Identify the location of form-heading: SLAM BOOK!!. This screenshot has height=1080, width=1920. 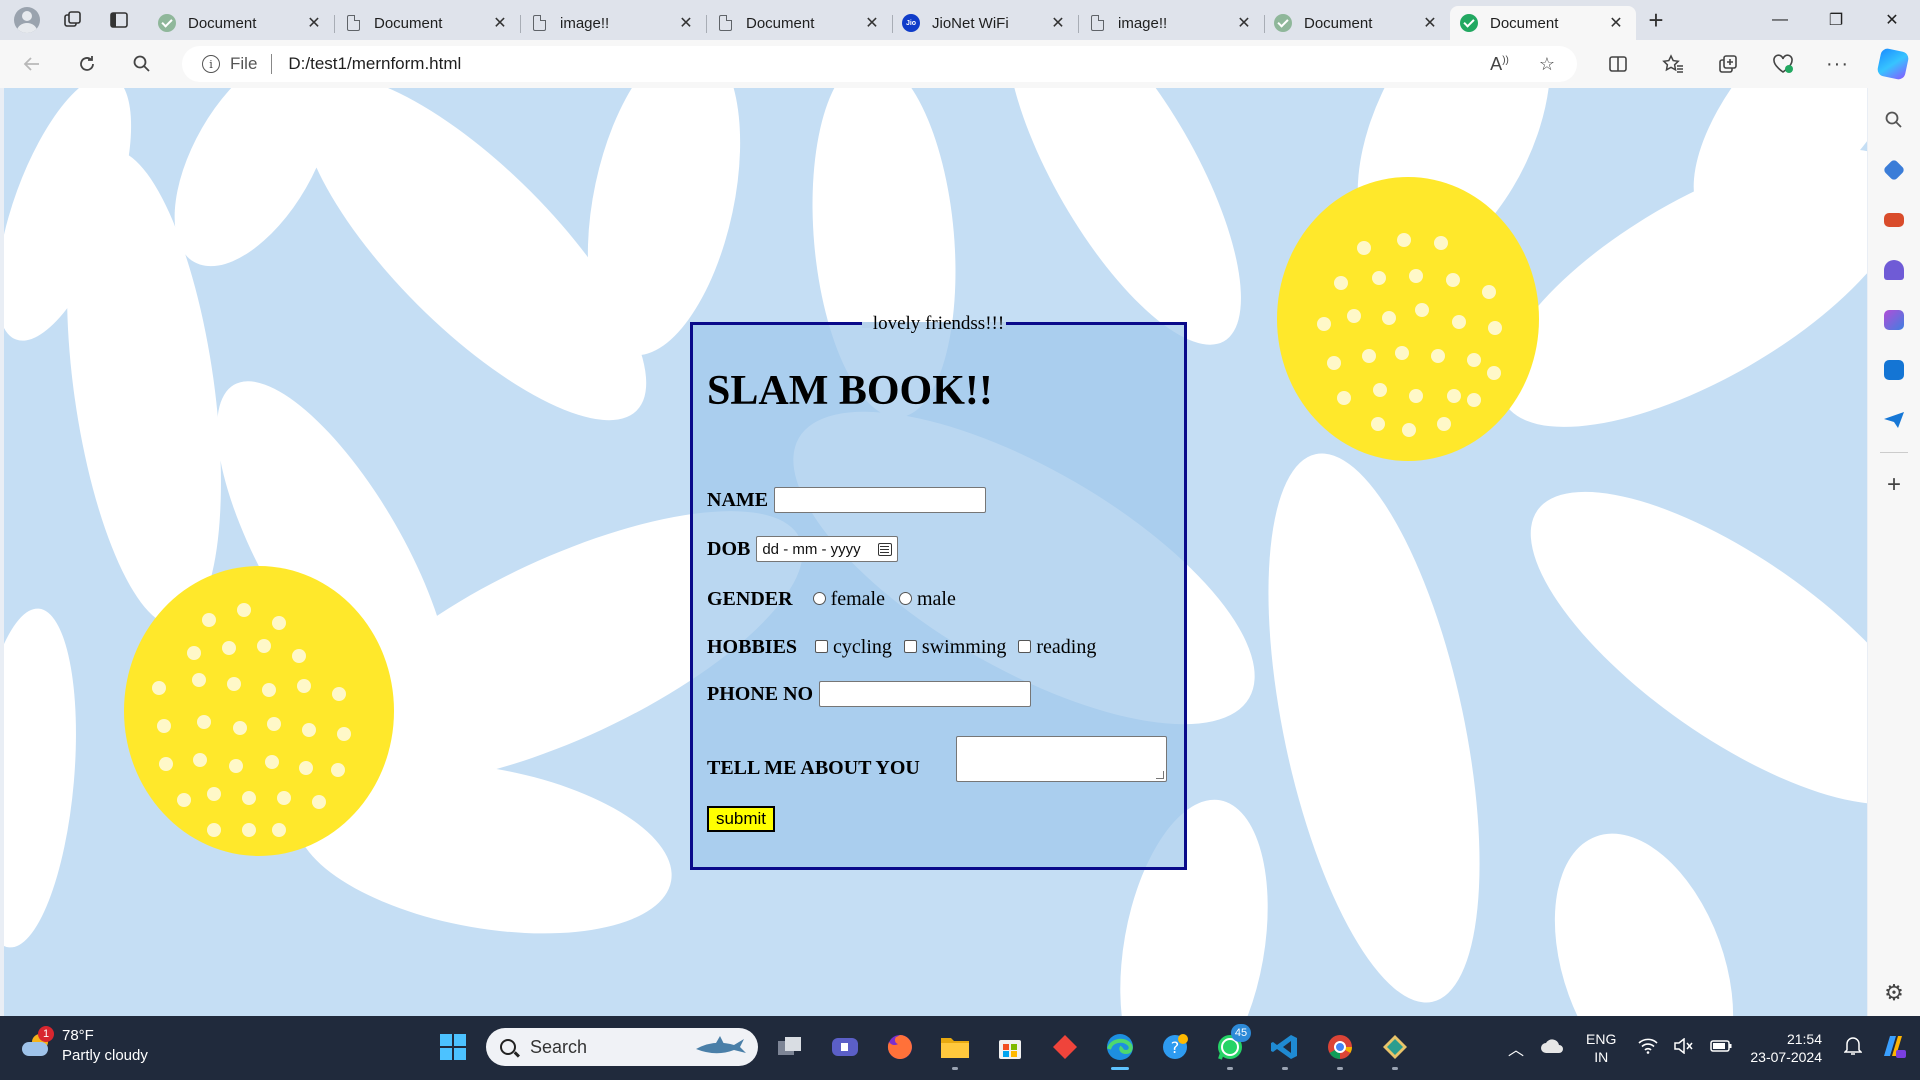
(850, 391).